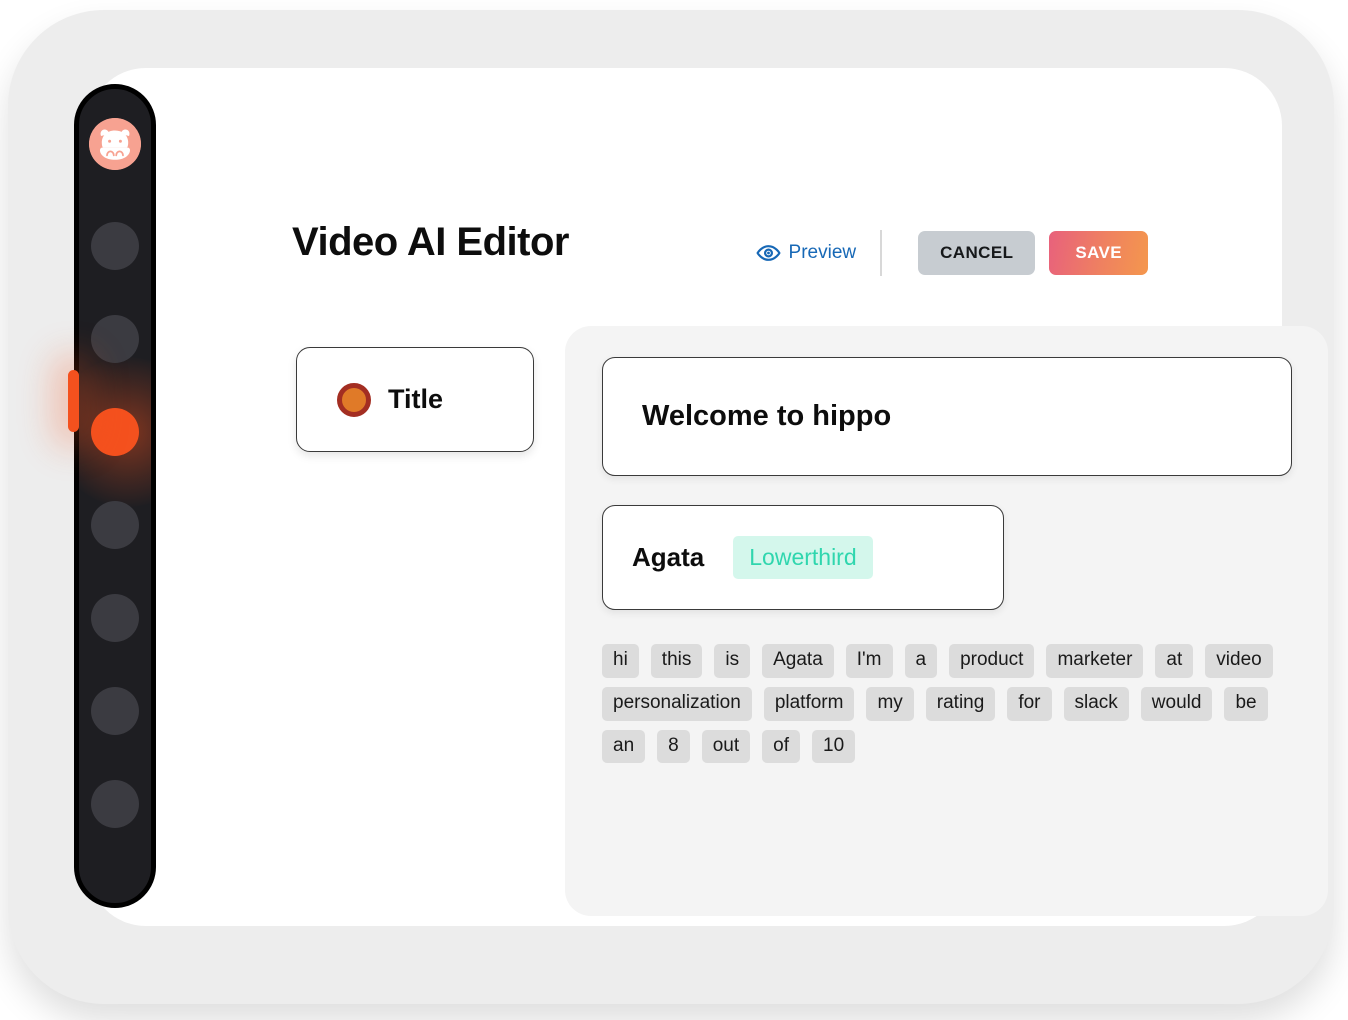 Image resolution: width=1348 pixels, height=1020 pixels. I want to click on sidebar, so click(115, 496).